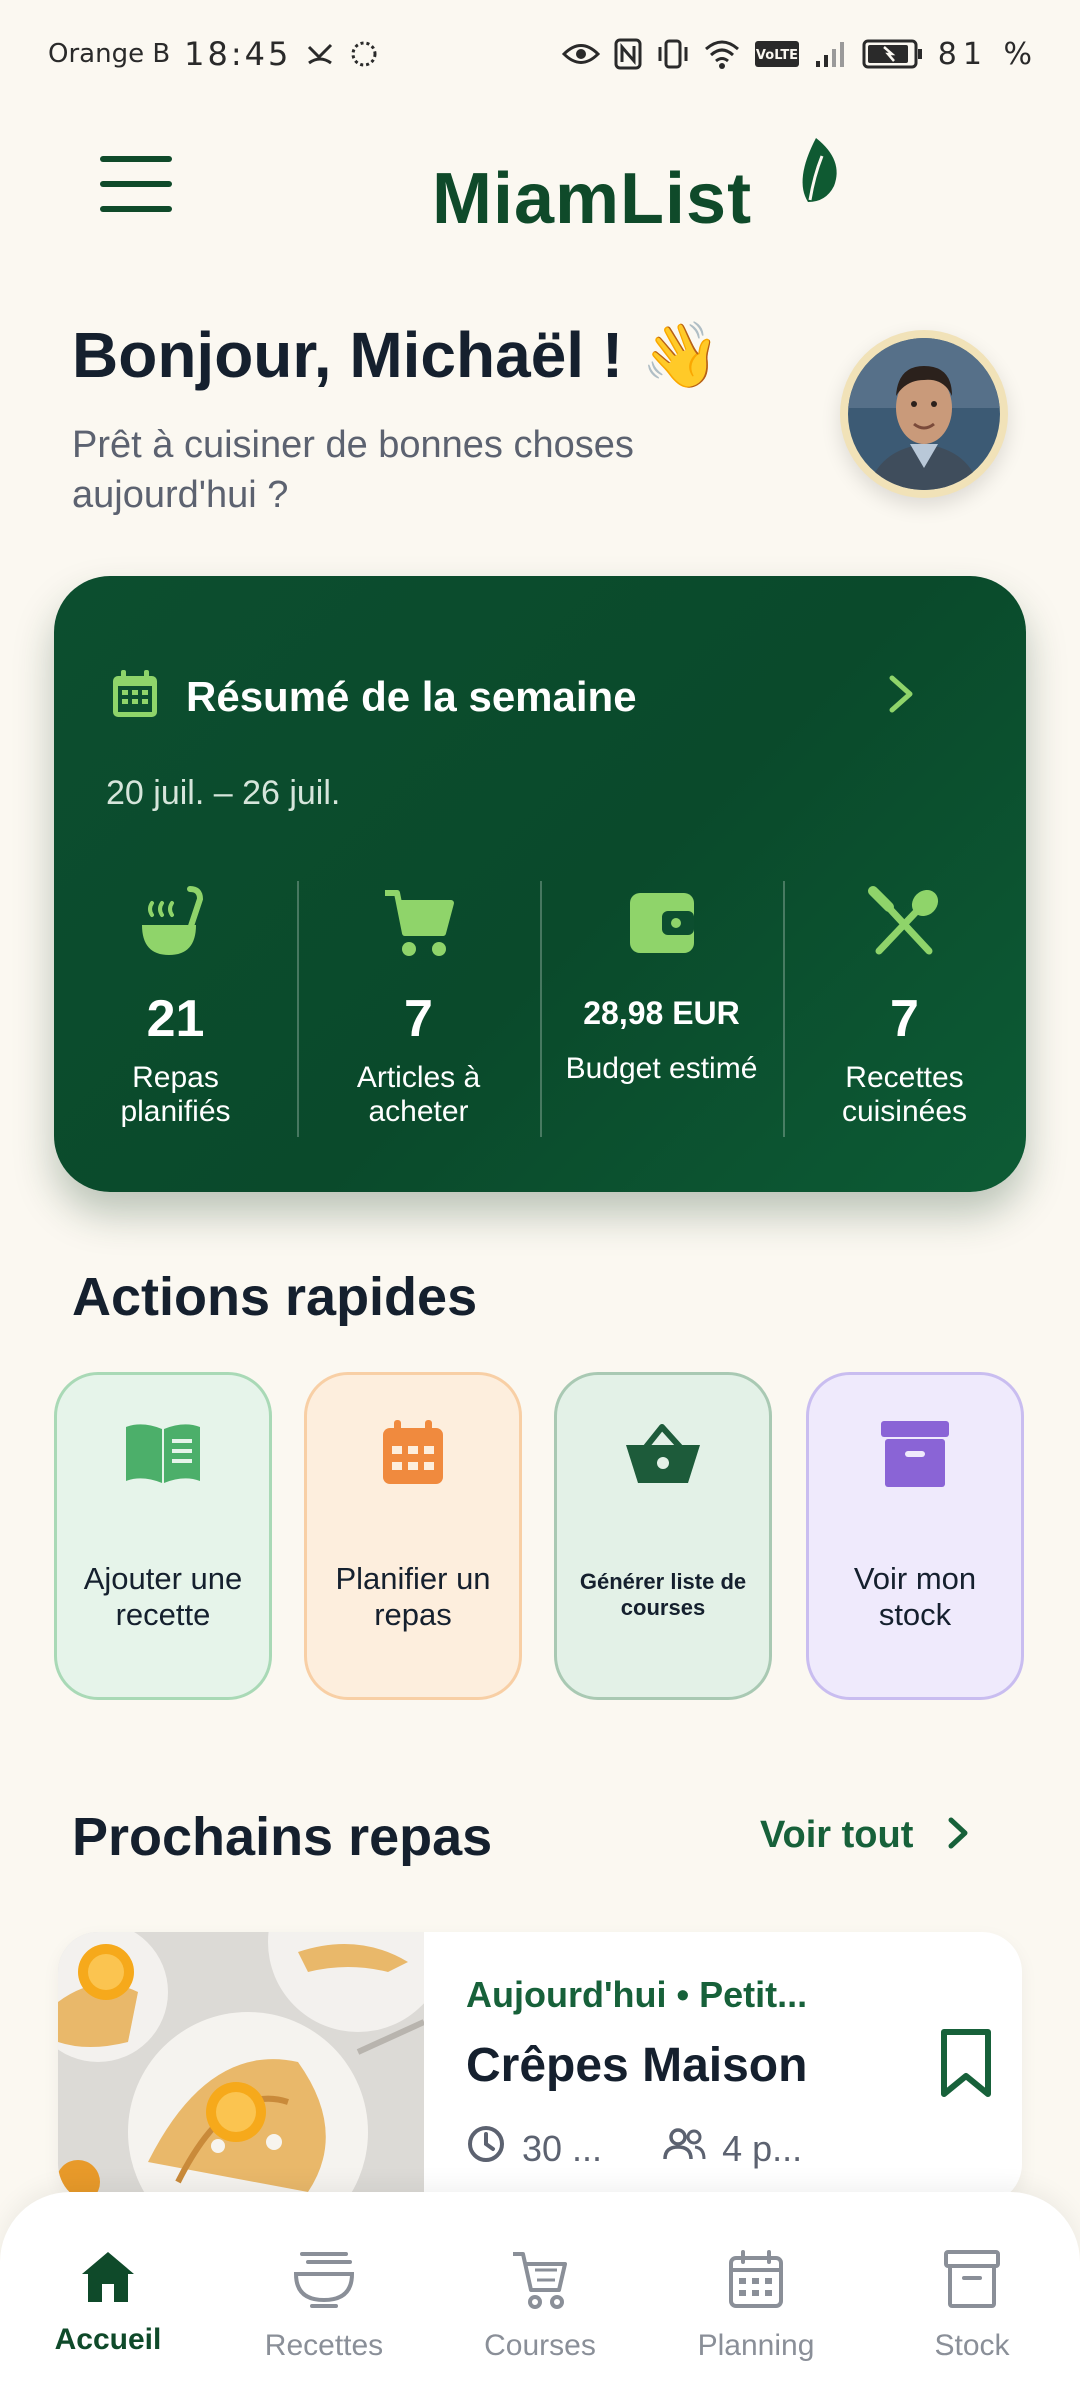 This screenshot has height=2400, width=1080. I want to click on stat-meals-planned: 21 Repas planifiés, so click(175, 1011).